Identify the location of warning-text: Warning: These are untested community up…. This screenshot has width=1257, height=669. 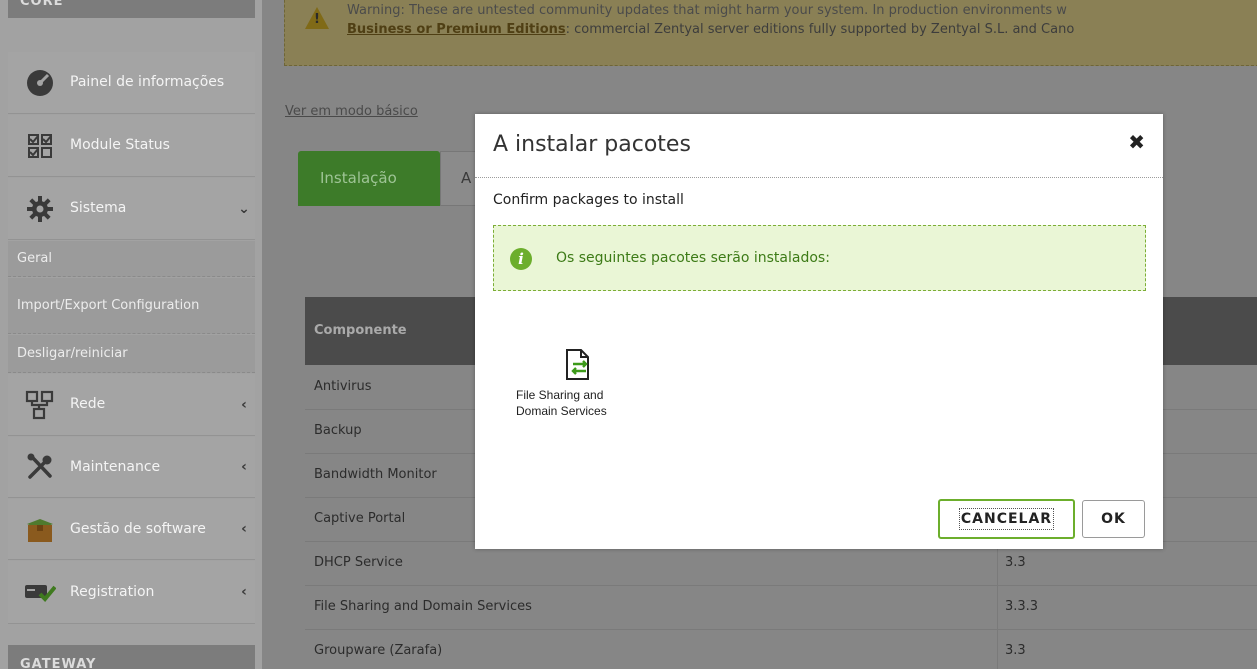
(707, 10).